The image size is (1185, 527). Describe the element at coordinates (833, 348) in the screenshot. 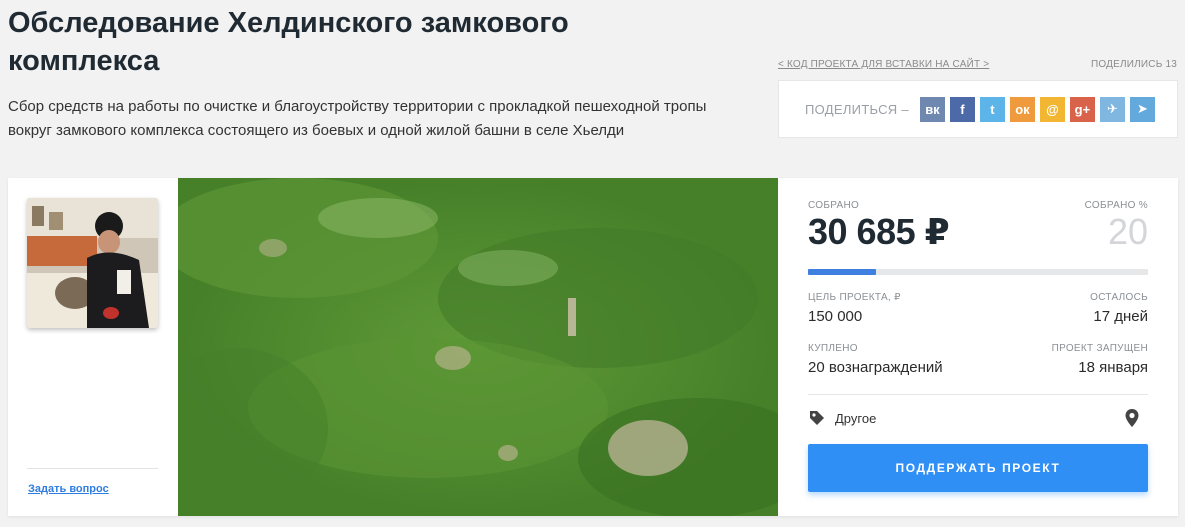

I see `bought-label: КУПЛЕНО` at that location.